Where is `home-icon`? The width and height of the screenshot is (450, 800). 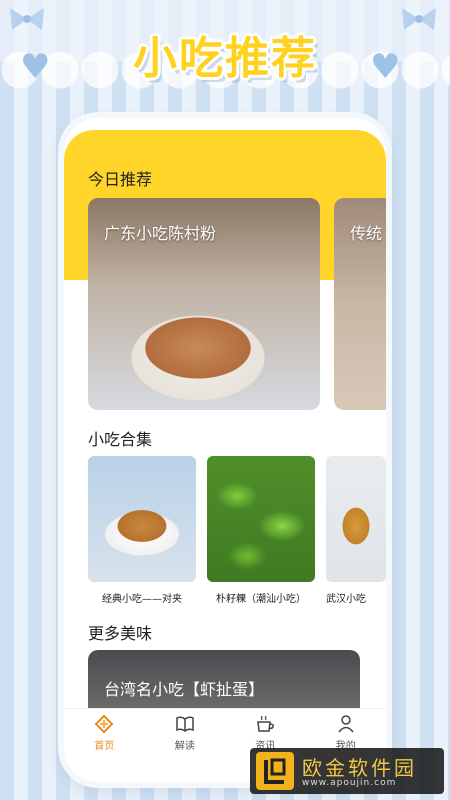 home-icon is located at coordinates (104, 724).